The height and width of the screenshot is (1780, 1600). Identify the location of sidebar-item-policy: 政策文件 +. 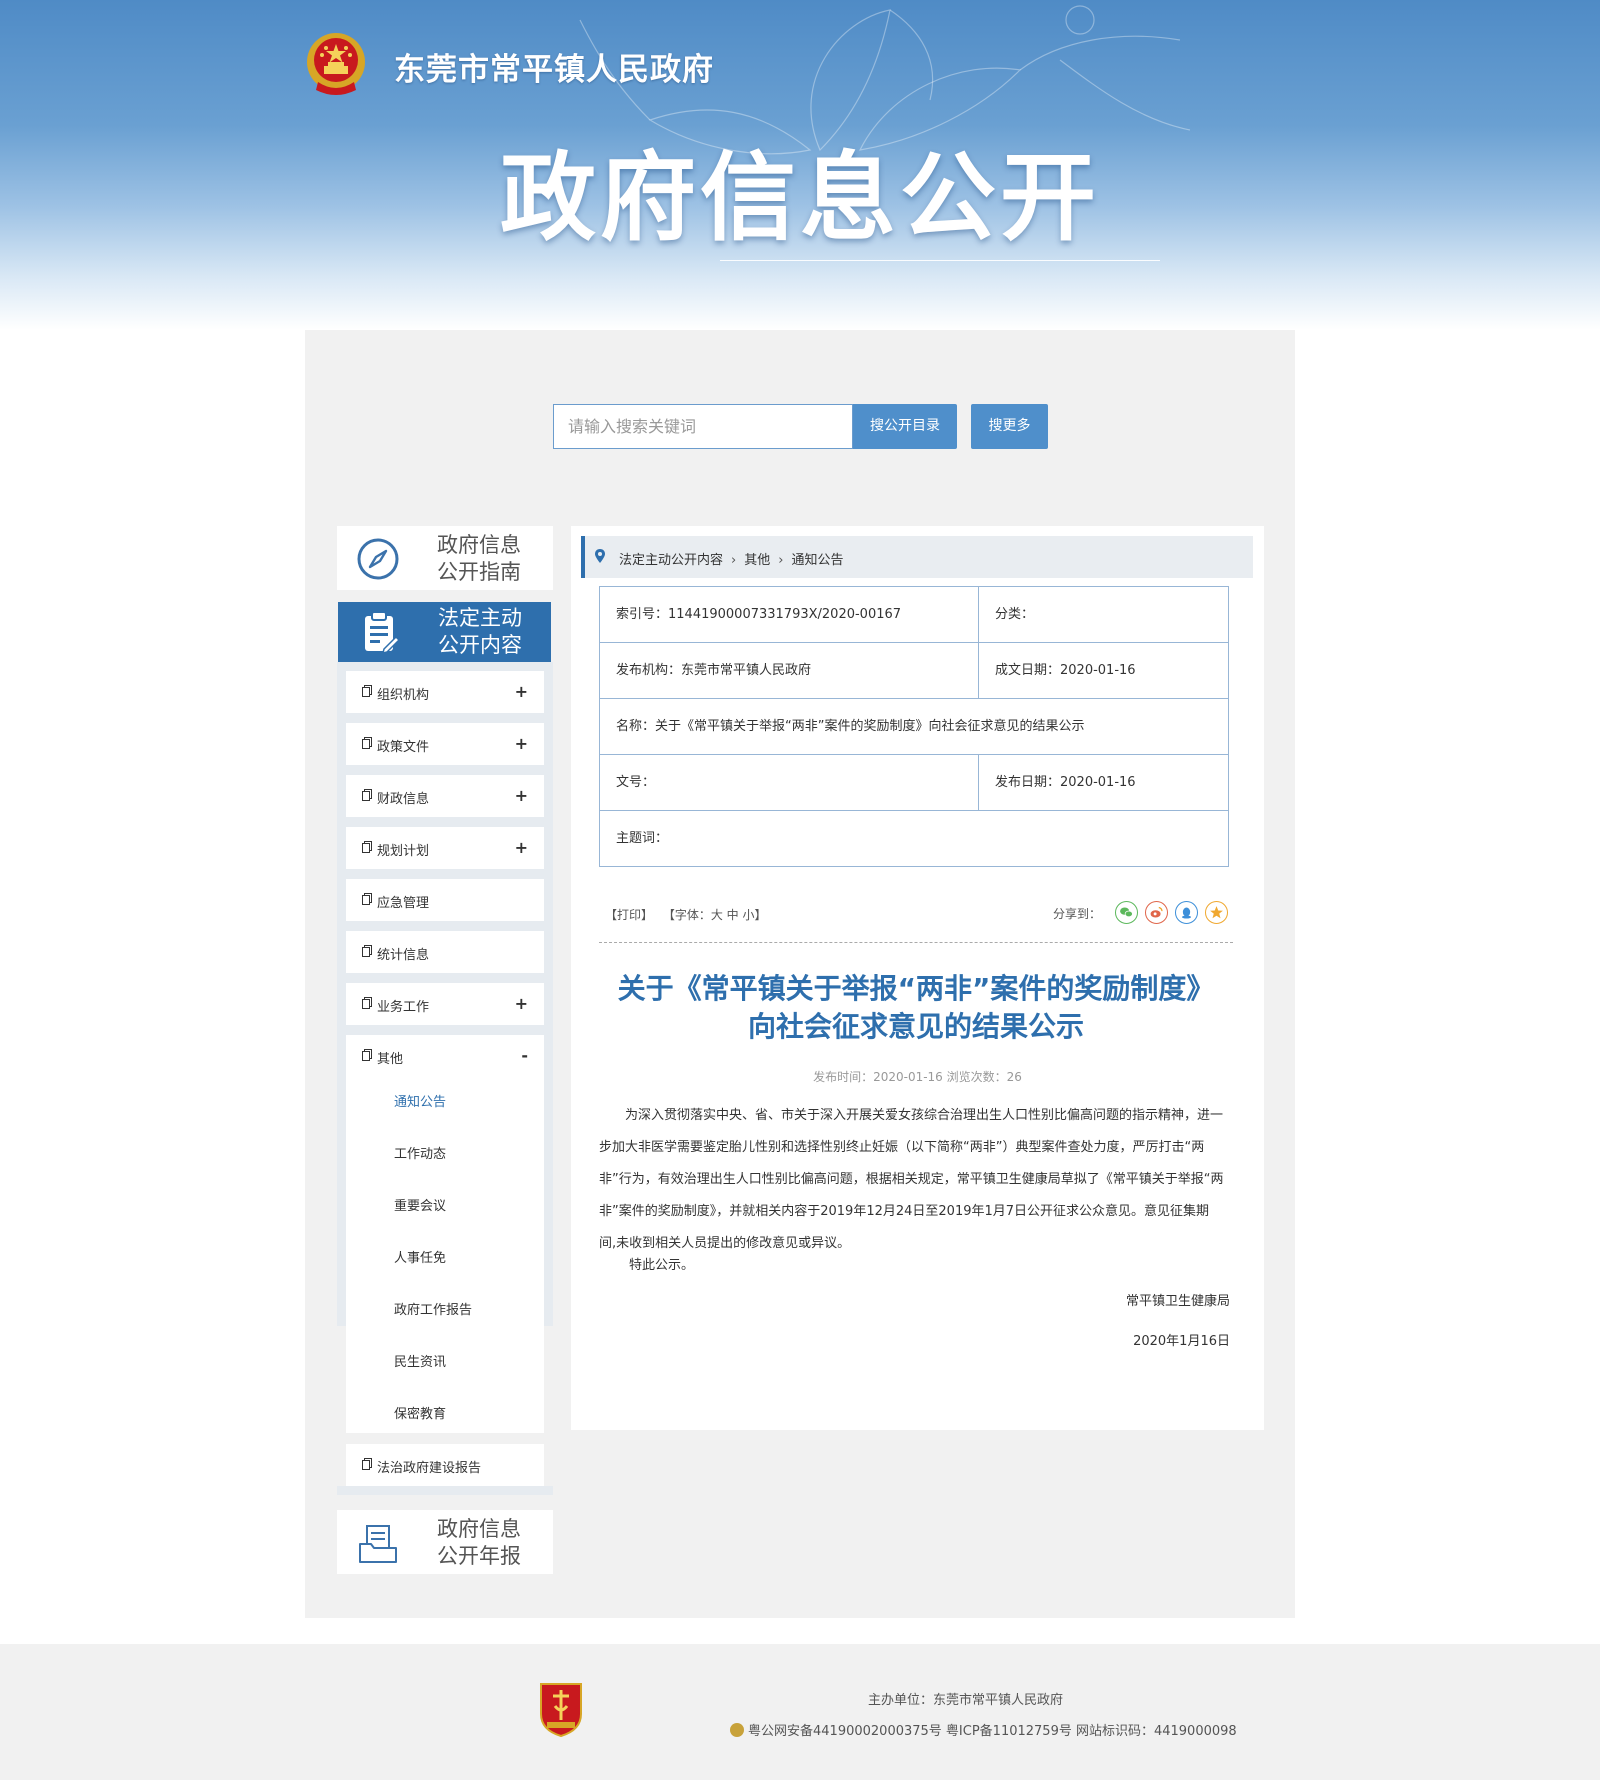
(445, 744).